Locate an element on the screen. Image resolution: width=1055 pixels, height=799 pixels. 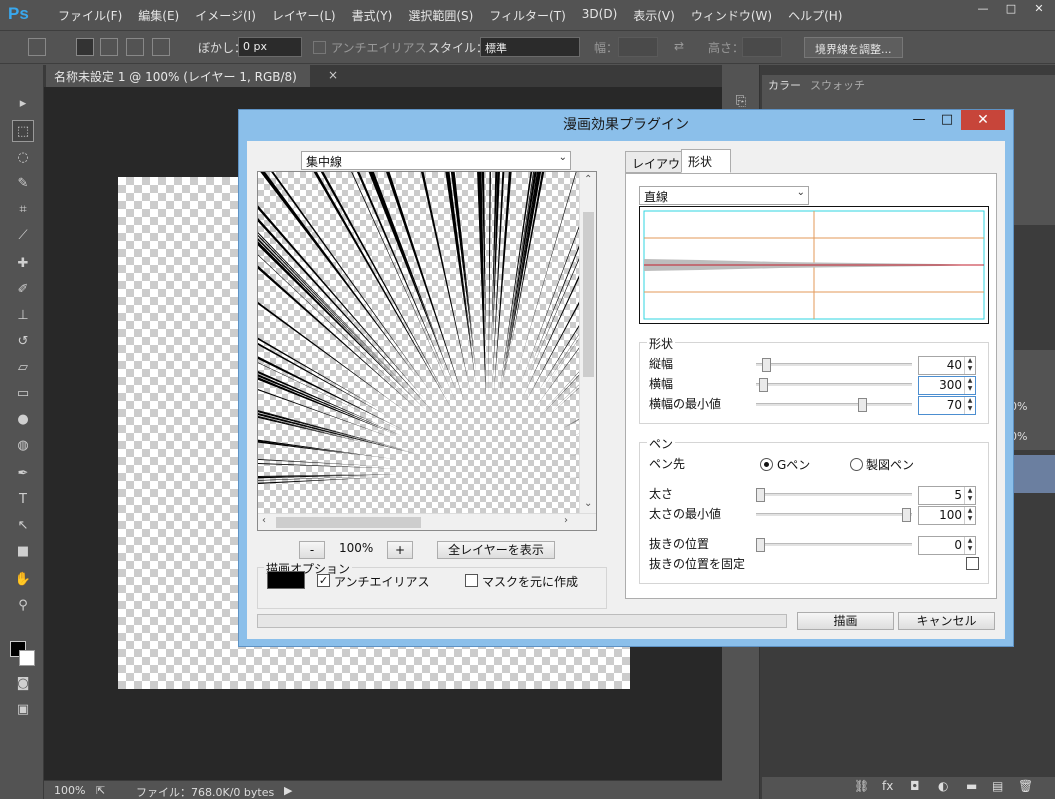
menu-select: 選択範囲(S) is located at coordinates (440, 15).